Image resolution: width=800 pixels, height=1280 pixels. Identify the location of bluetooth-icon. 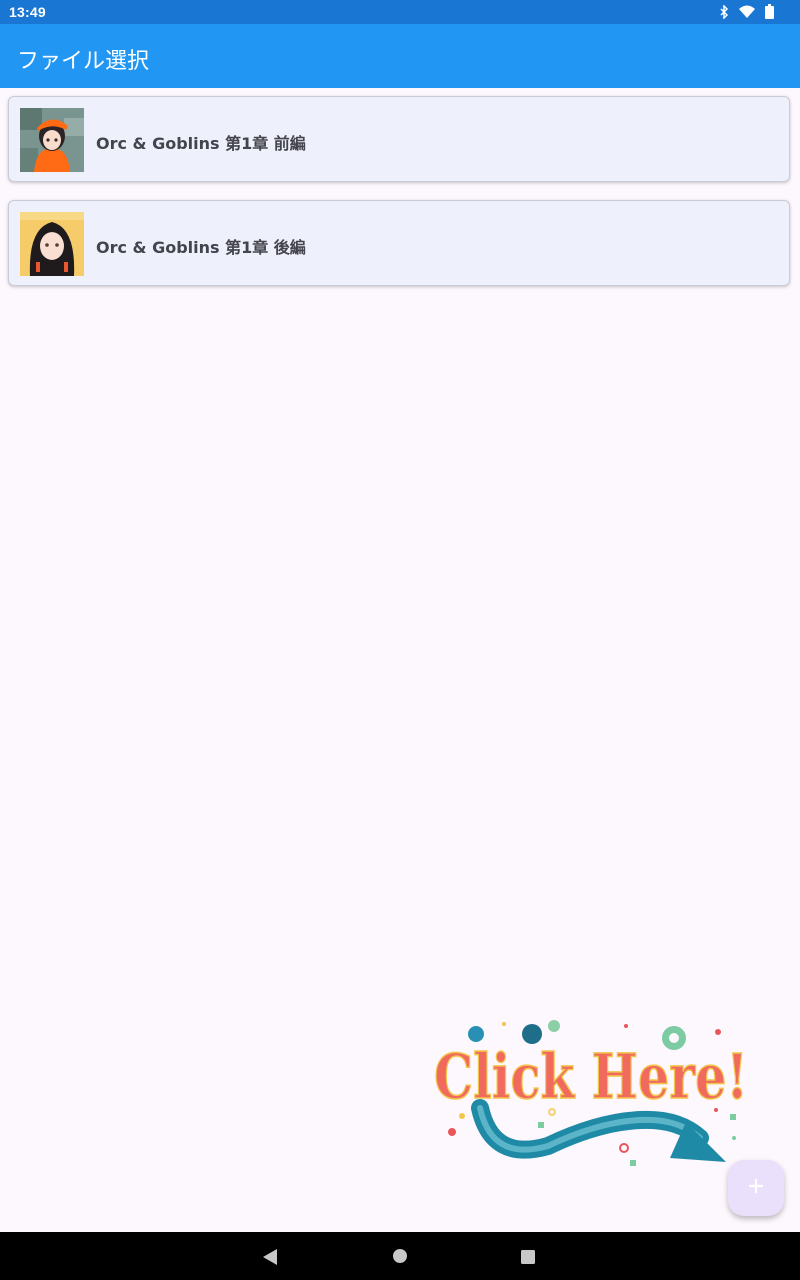
(724, 11).